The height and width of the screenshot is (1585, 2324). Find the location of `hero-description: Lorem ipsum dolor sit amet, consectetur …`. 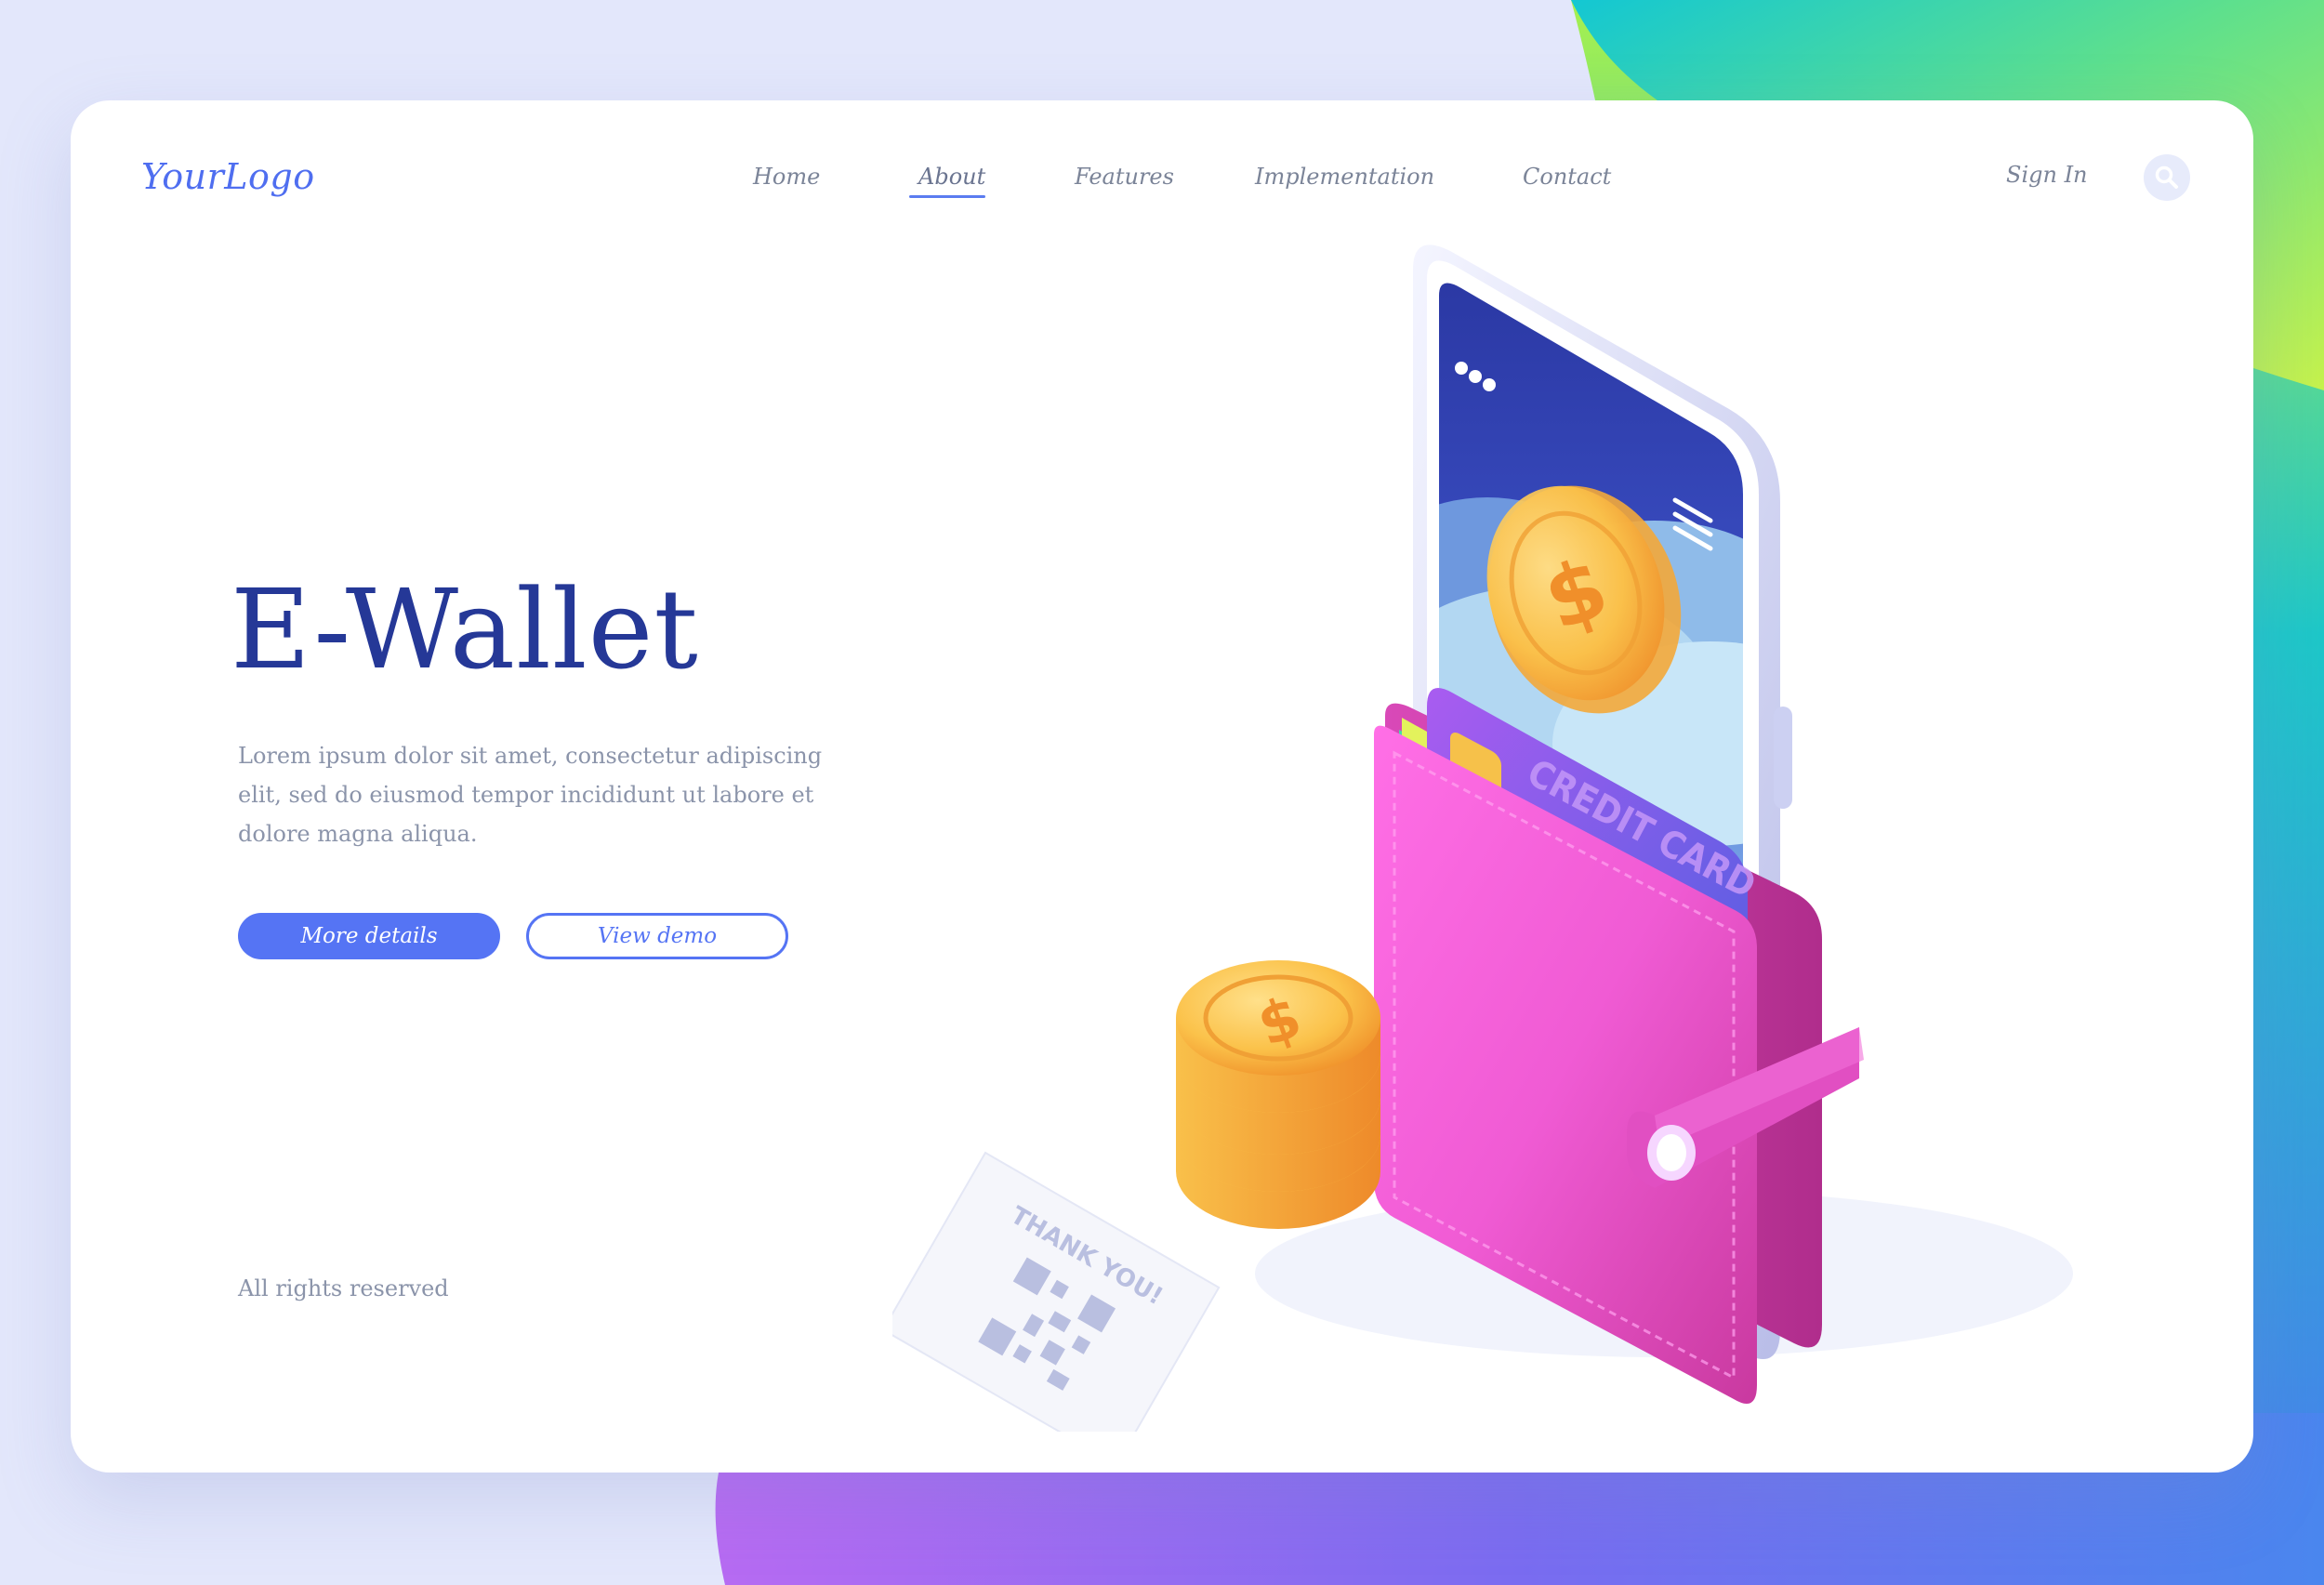

hero-description: Lorem ipsum dolor sit amet, consectetur … is located at coordinates (530, 795).